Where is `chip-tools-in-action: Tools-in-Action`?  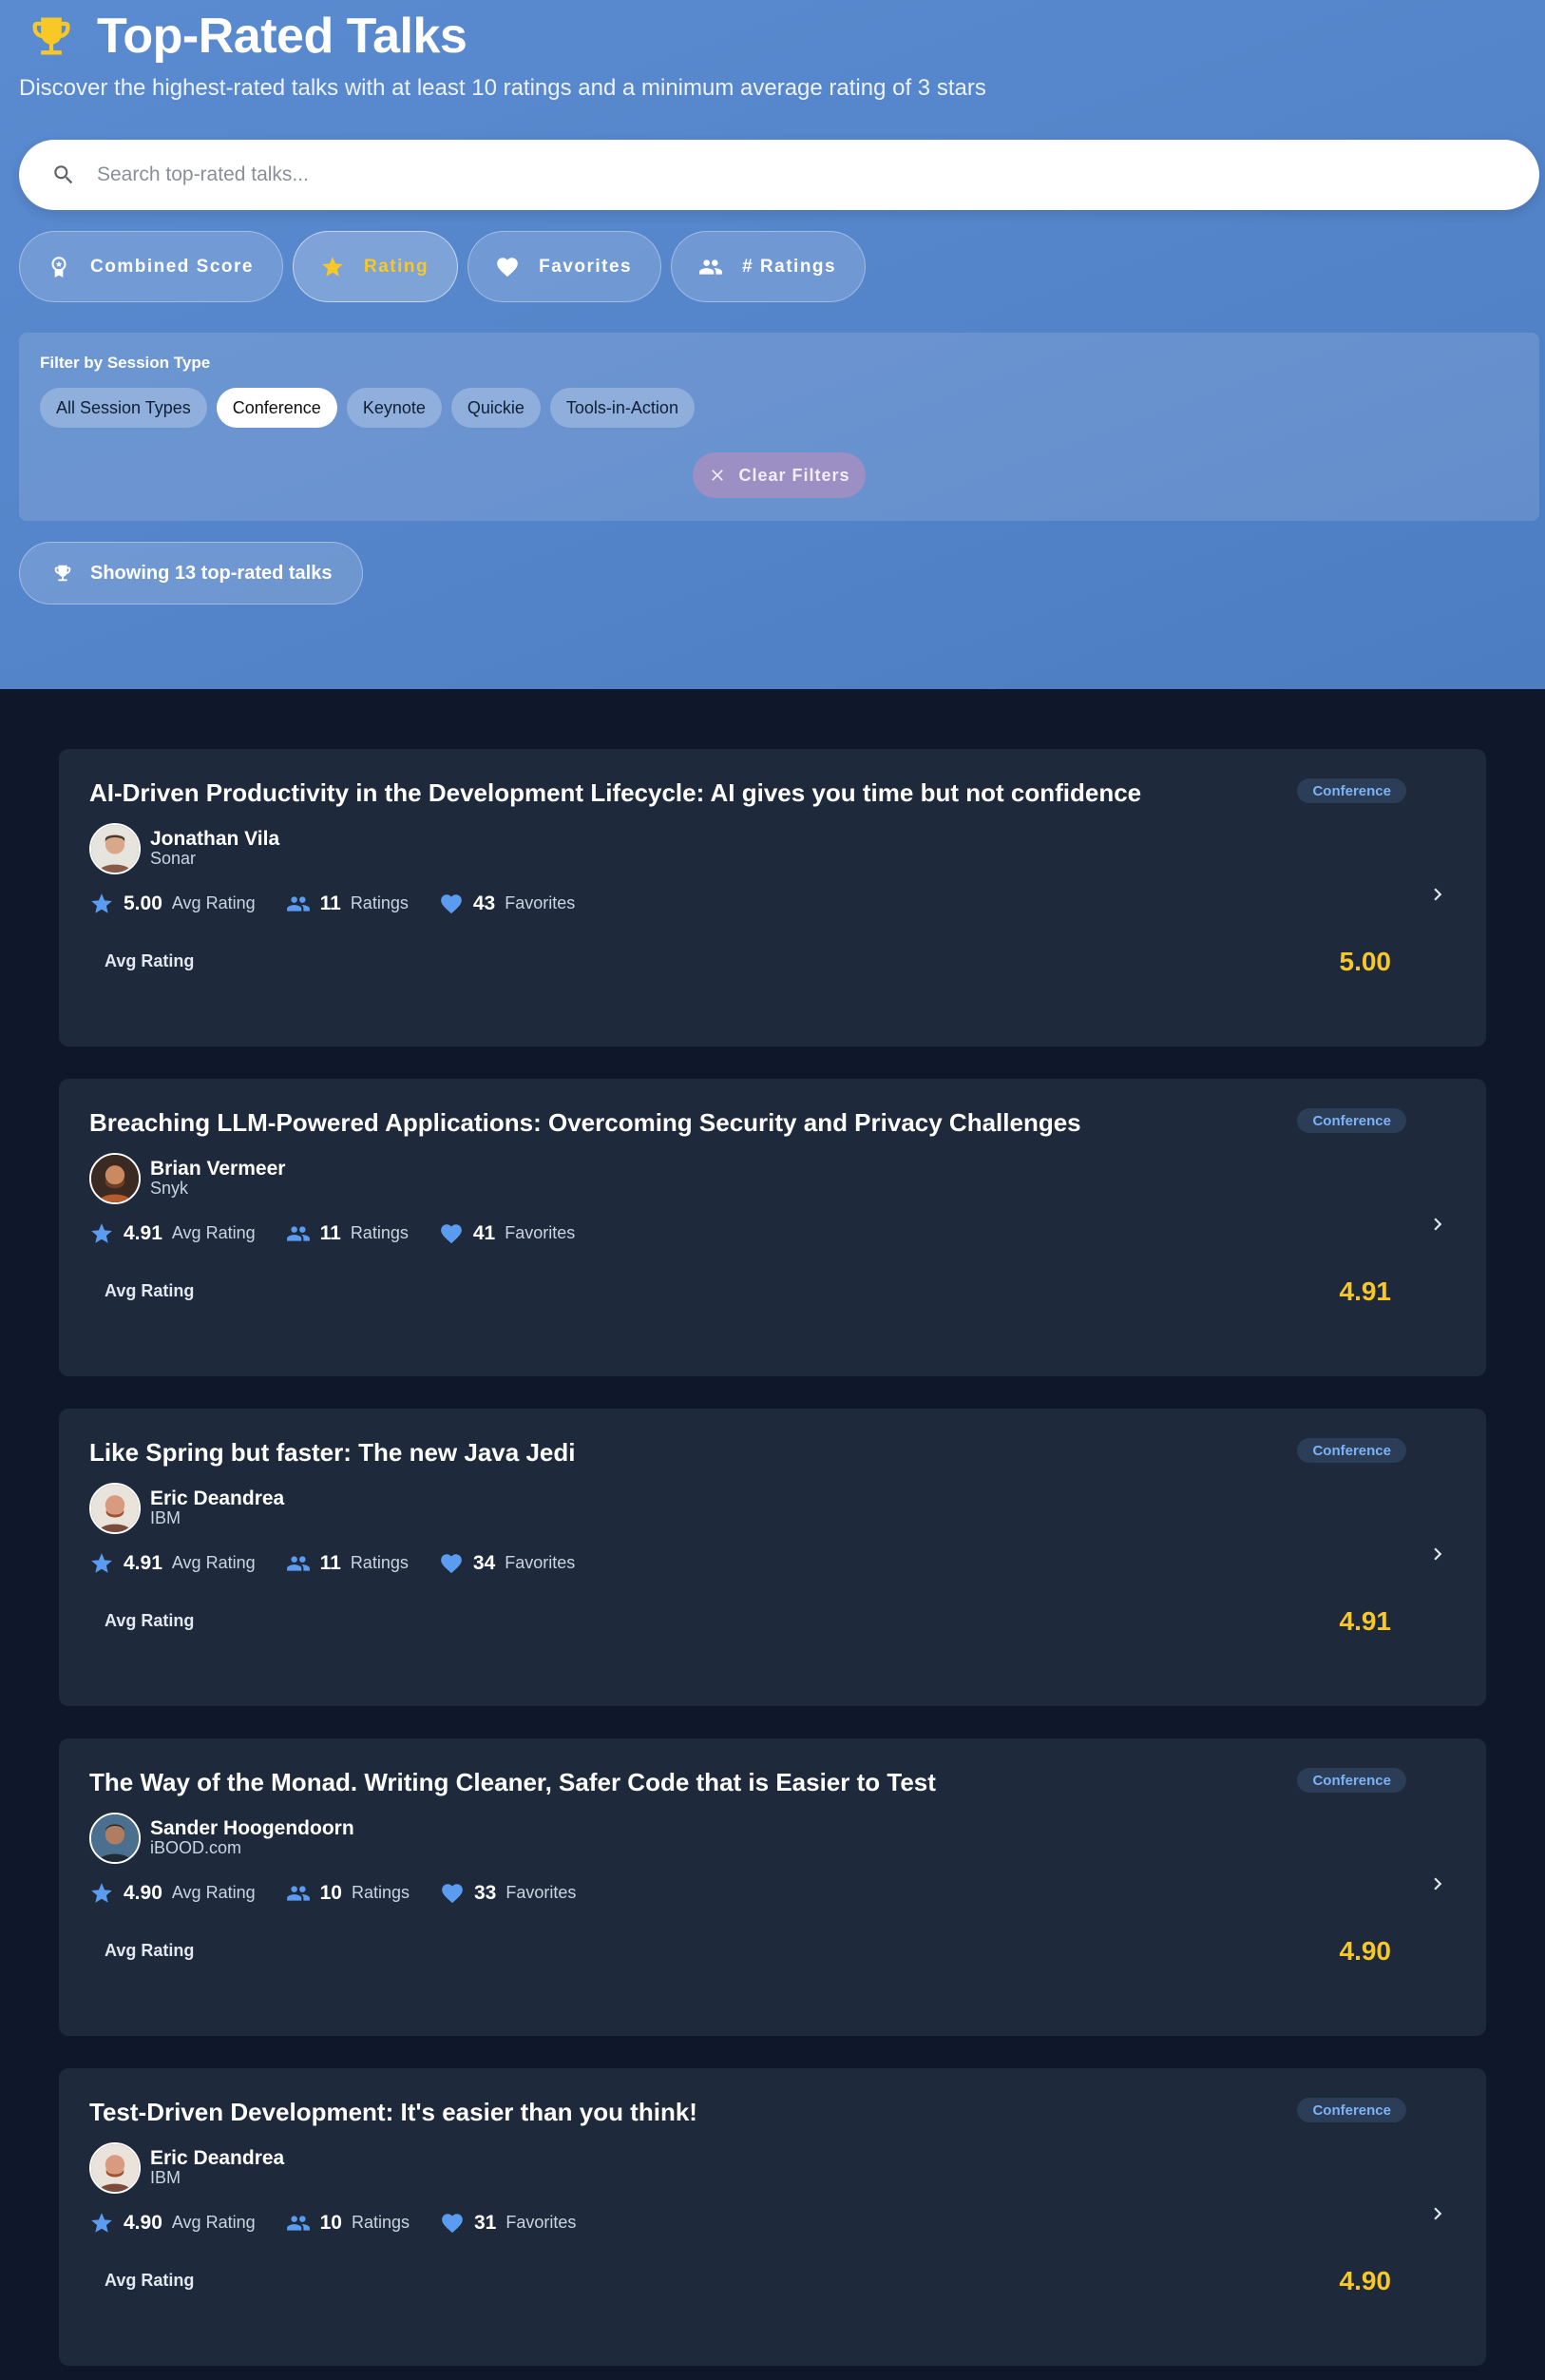 chip-tools-in-action: Tools-in-Action is located at coordinates (622, 408).